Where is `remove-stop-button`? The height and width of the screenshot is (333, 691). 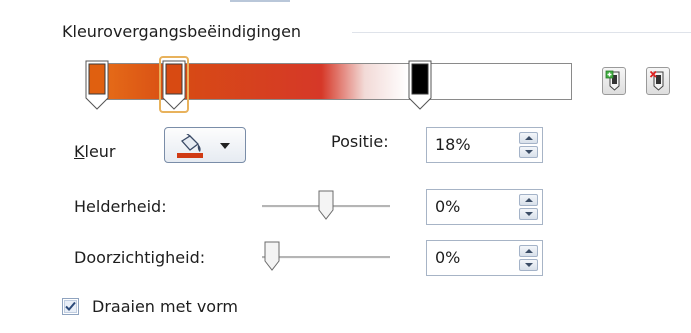 remove-stop-button is located at coordinates (658, 81).